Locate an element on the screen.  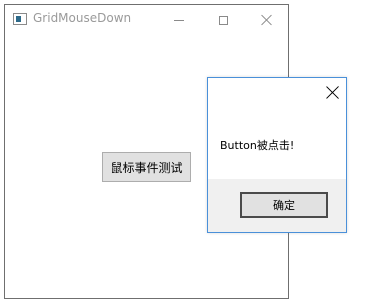
title-bar: GridMouseDown is located at coordinates (146, 20).